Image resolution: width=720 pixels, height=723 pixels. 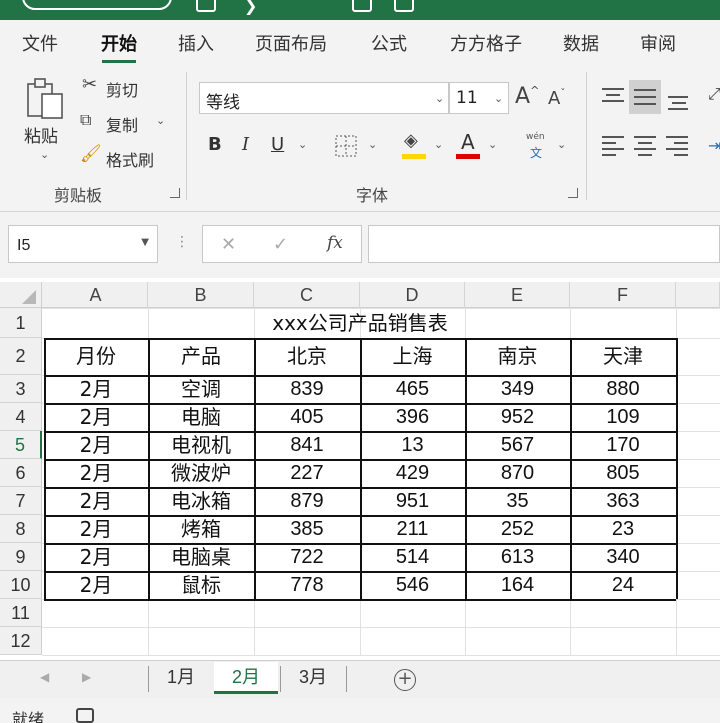 I want to click on sheet-tab-feb: 2月, so click(x=246, y=678).